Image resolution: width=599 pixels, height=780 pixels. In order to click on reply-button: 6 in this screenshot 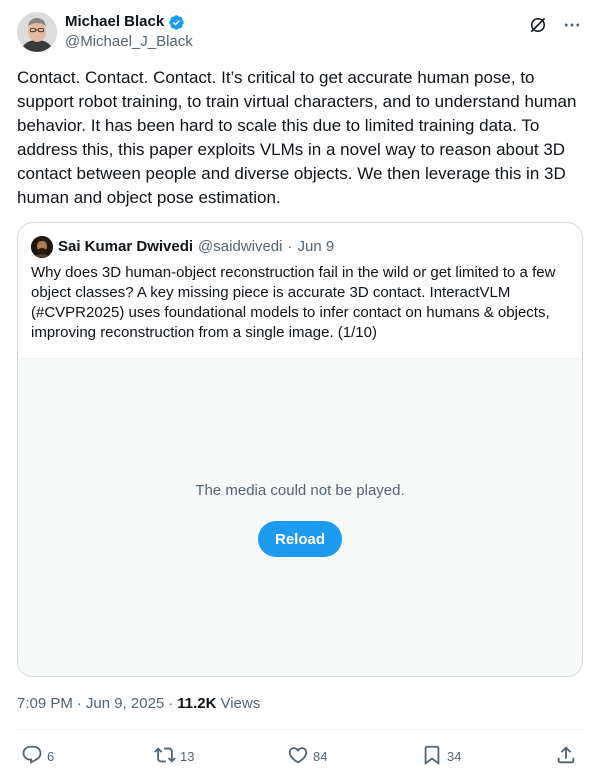, I will do `click(37, 756)`.